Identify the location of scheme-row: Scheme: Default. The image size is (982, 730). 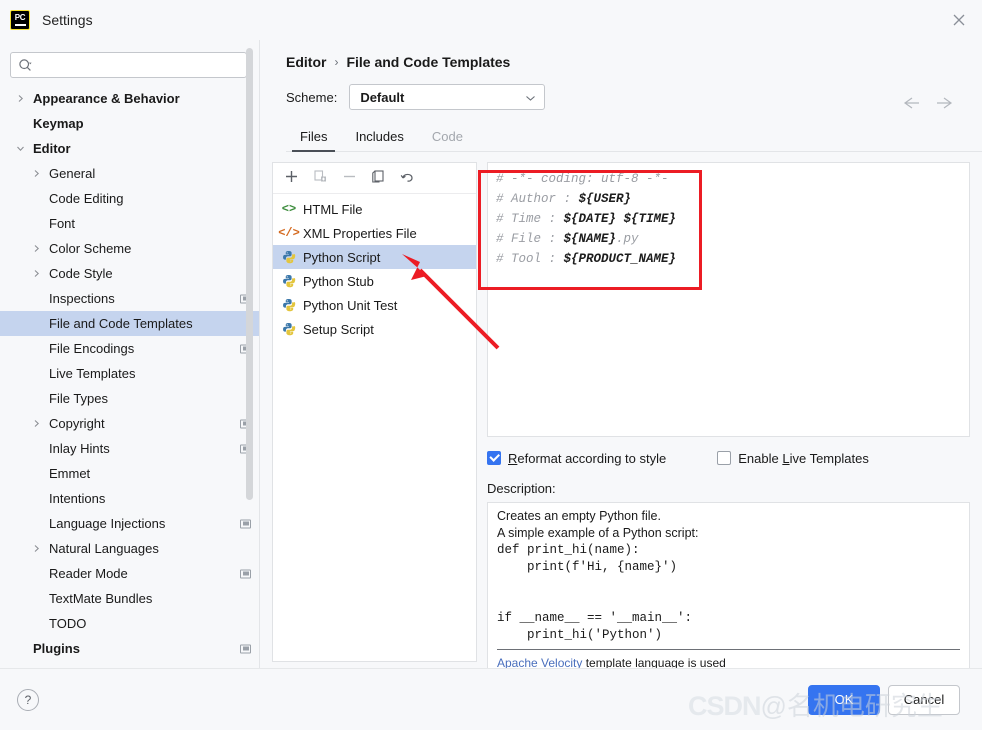
(621, 90).